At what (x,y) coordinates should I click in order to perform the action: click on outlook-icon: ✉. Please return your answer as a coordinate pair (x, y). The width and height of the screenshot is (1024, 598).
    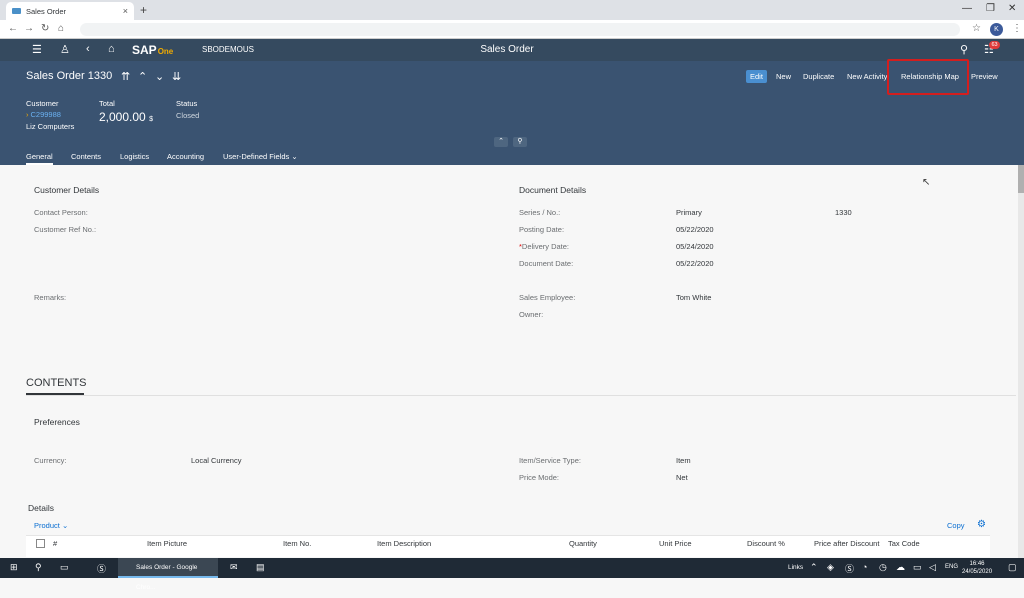
    Looking at the image, I should click on (234, 567).